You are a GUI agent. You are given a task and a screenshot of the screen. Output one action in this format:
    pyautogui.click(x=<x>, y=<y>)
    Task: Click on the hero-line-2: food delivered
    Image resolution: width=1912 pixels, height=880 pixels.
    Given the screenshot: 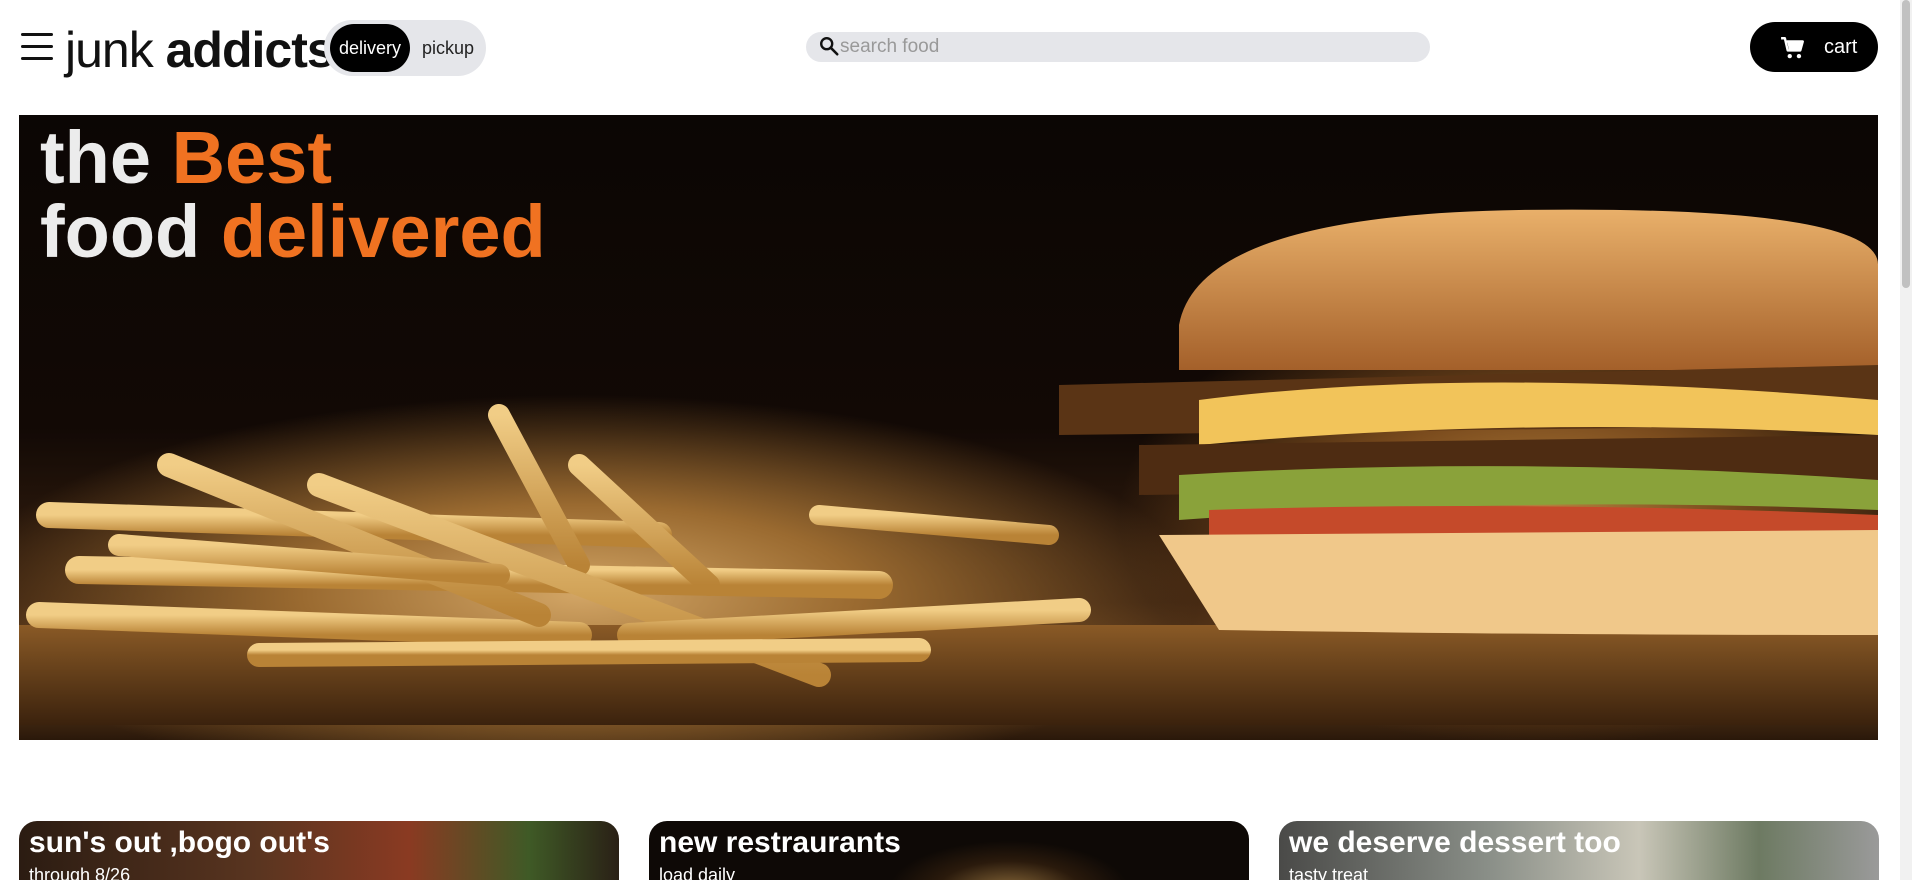 What is the action you would take?
    pyautogui.click(x=293, y=232)
    